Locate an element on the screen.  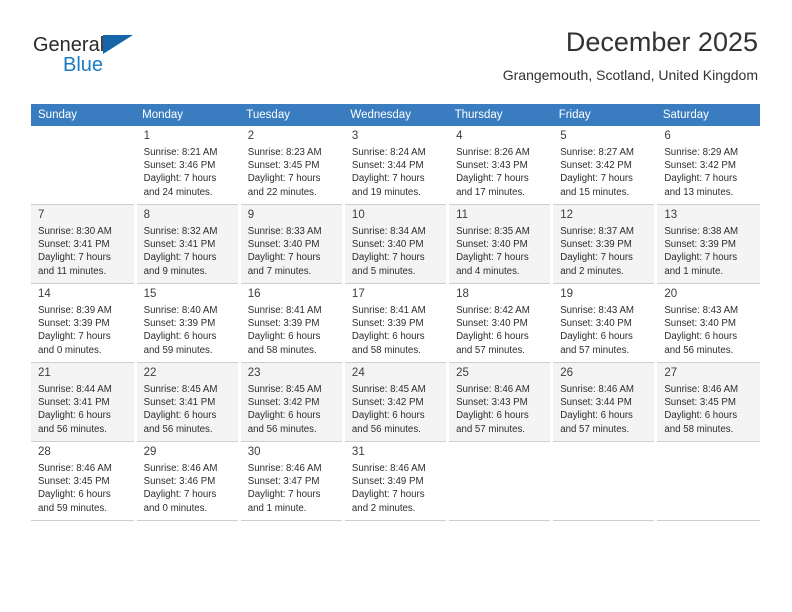
sunrise-text: Sunrise: 8:34 AM is located at coordinates (388, 231).